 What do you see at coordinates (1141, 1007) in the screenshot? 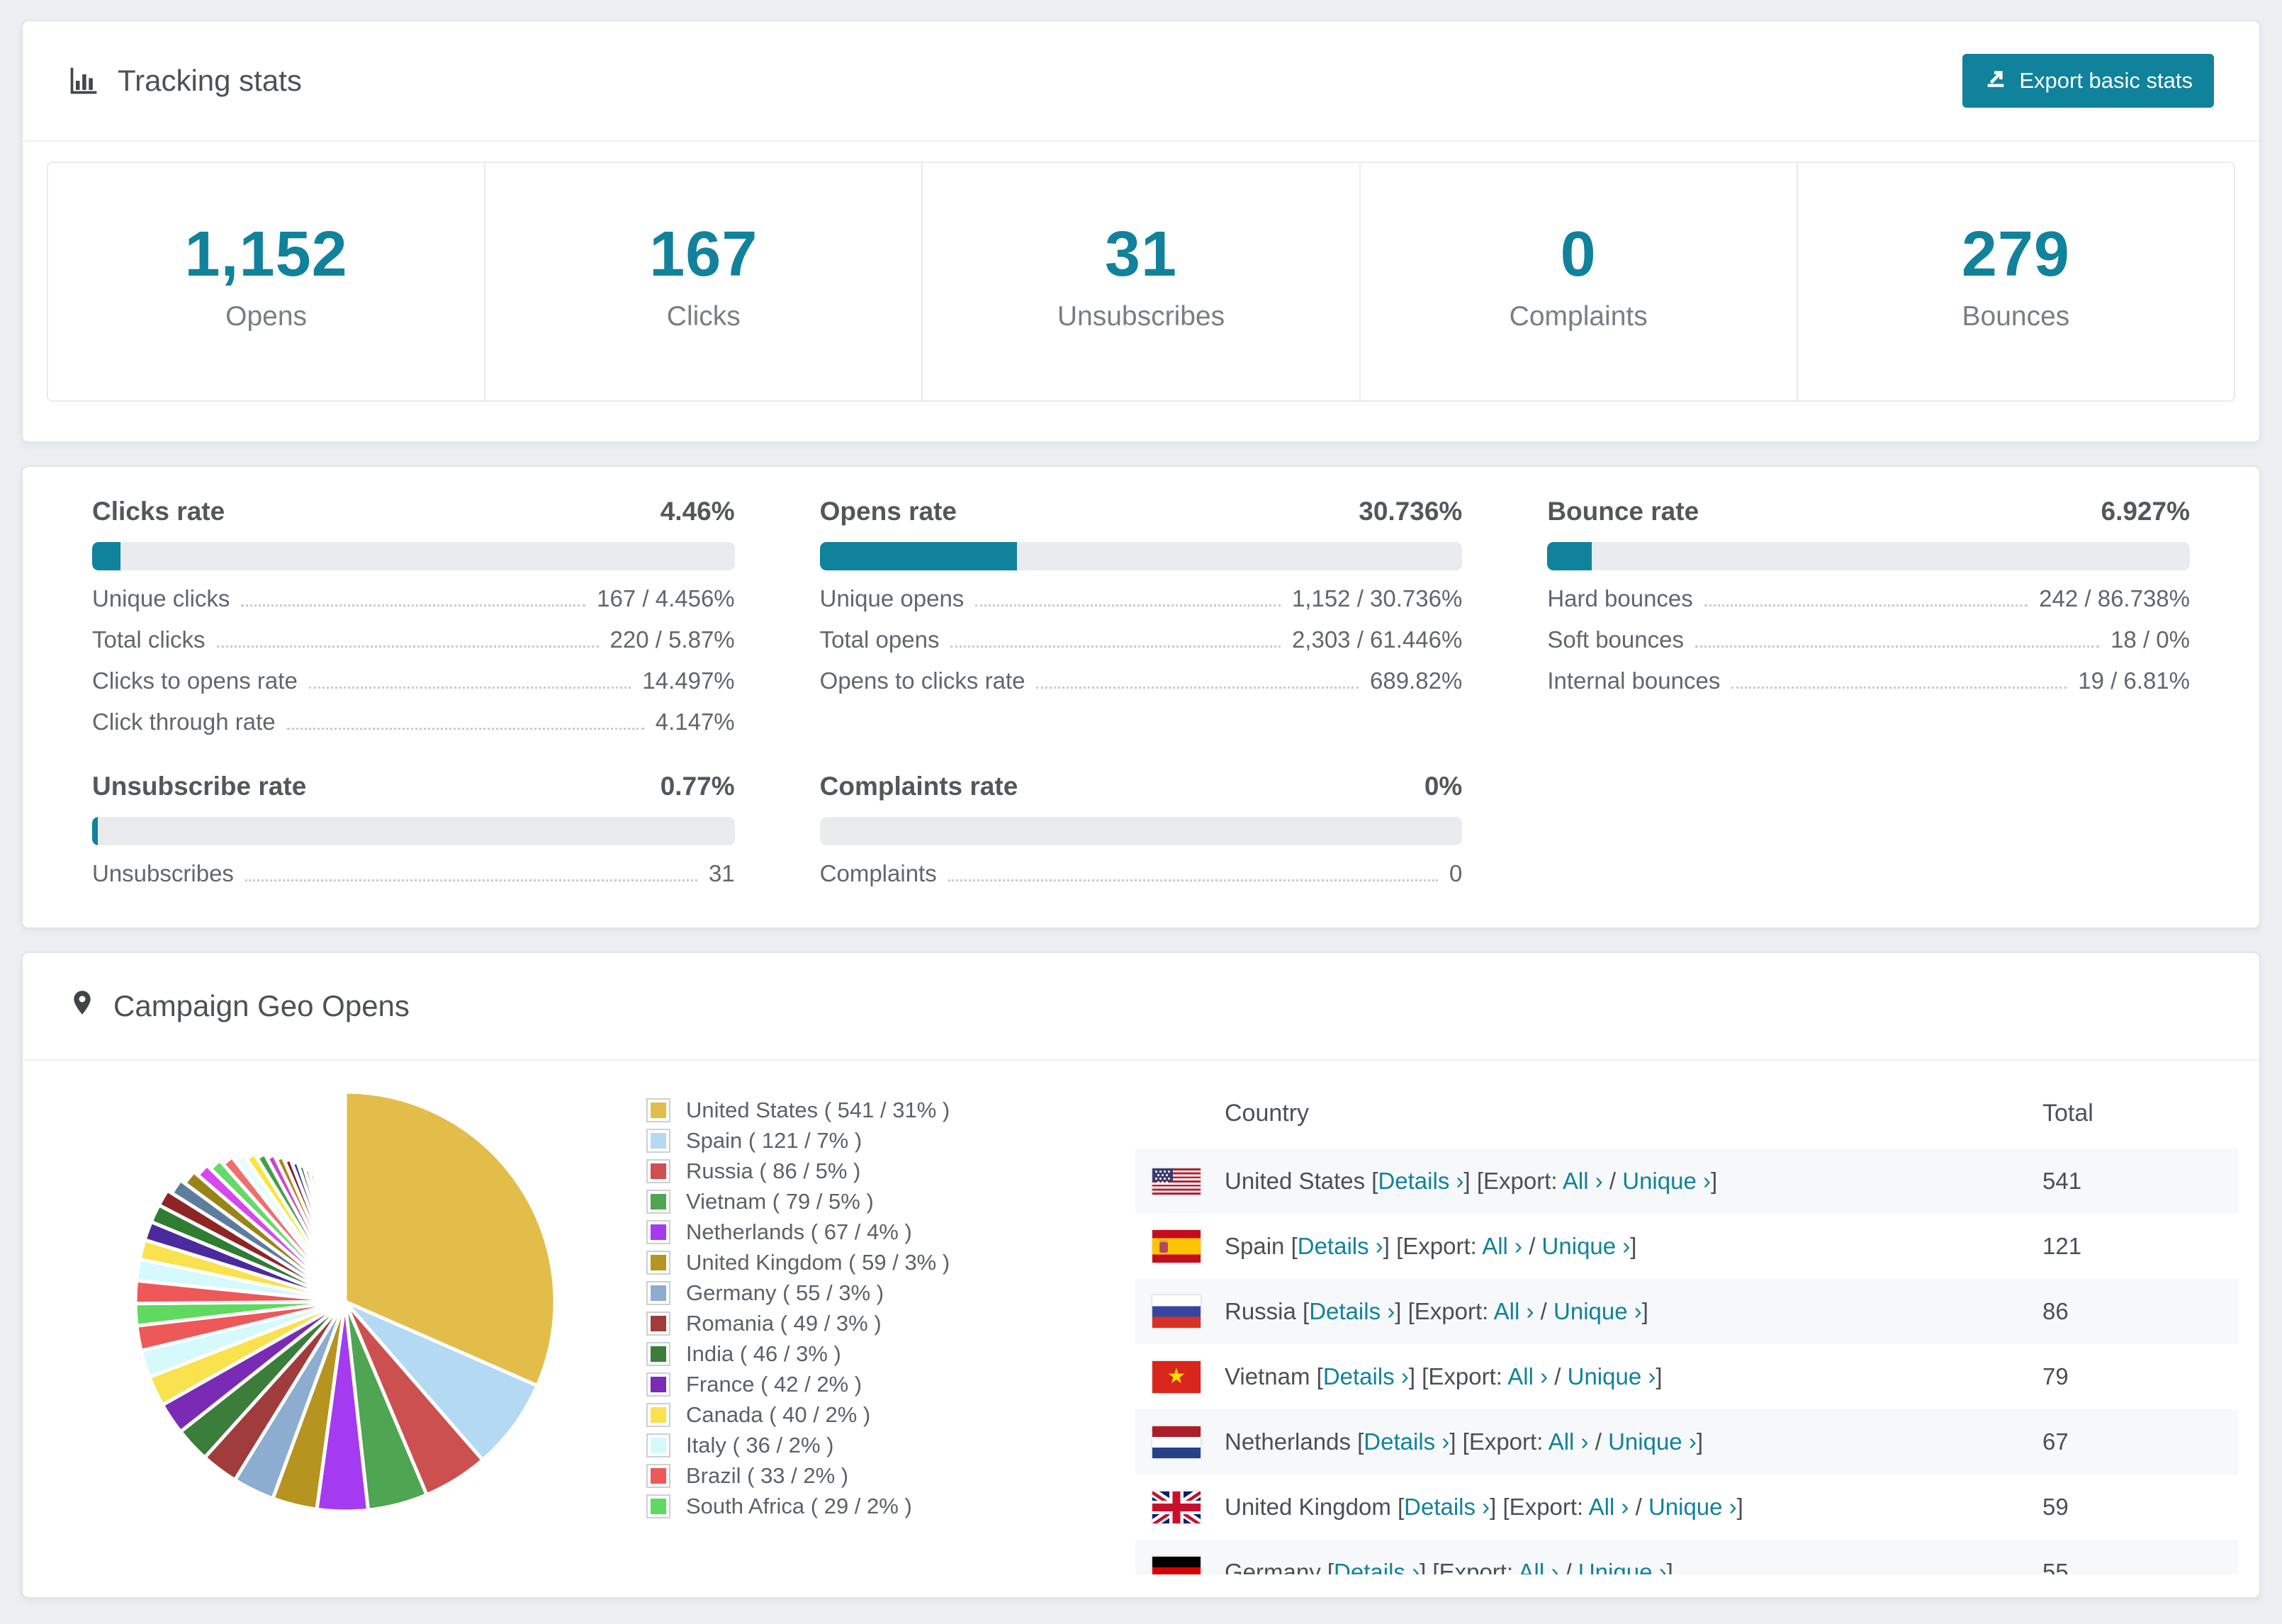
I see `geo-panel-header: Campaign Geo Opens` at bounding box center [1141, 1007].